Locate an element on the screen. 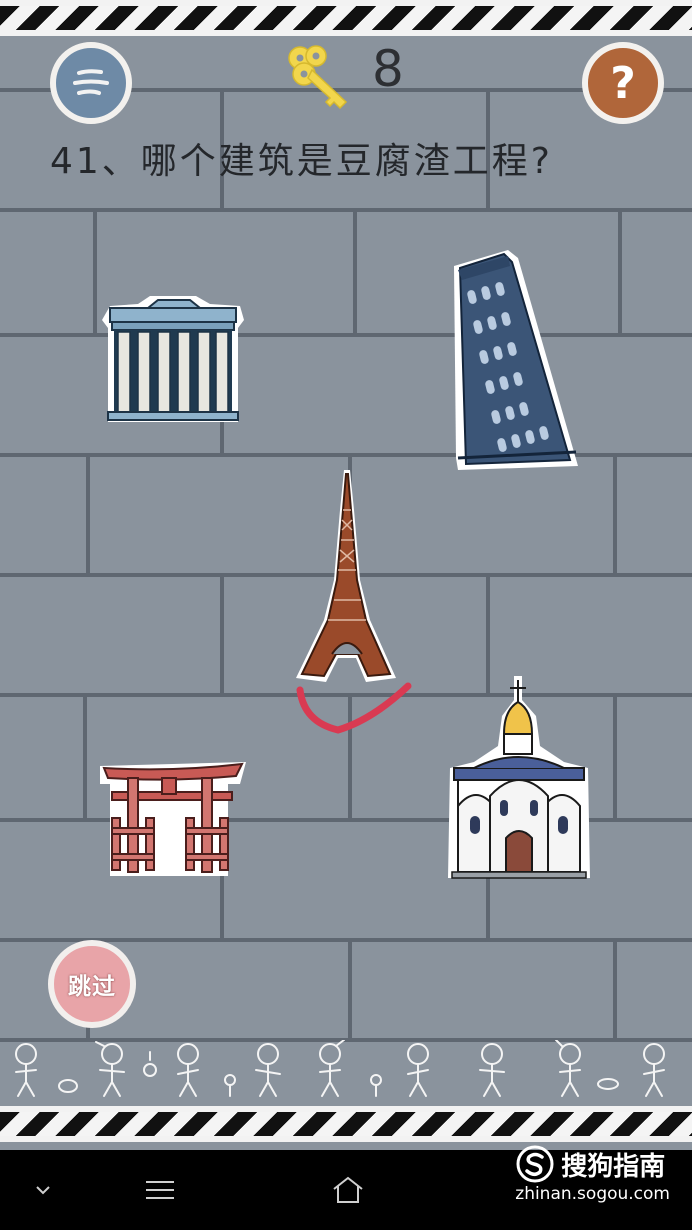  bottom-hazard-stripe is located at coordinates (346, 1124).